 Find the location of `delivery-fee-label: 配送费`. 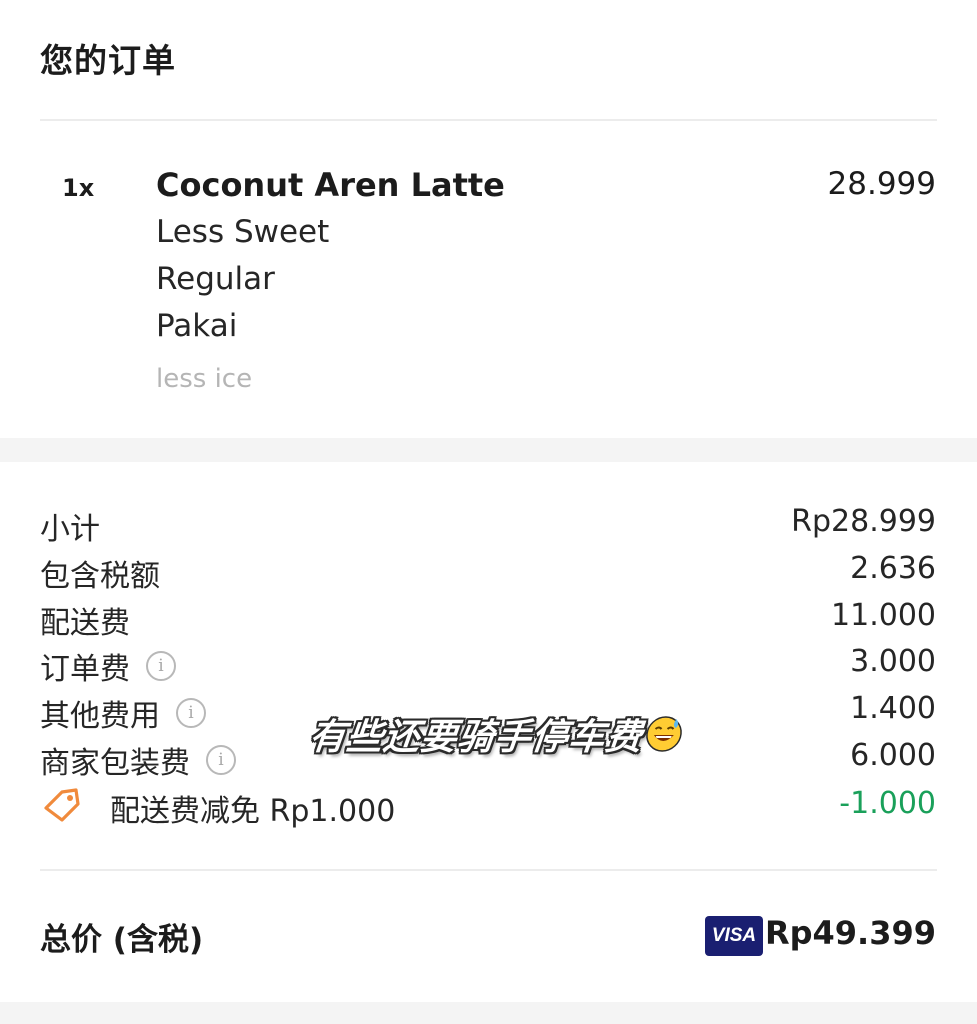

delivery-fee-label: 配送费 is located at coordinates (85, 623).